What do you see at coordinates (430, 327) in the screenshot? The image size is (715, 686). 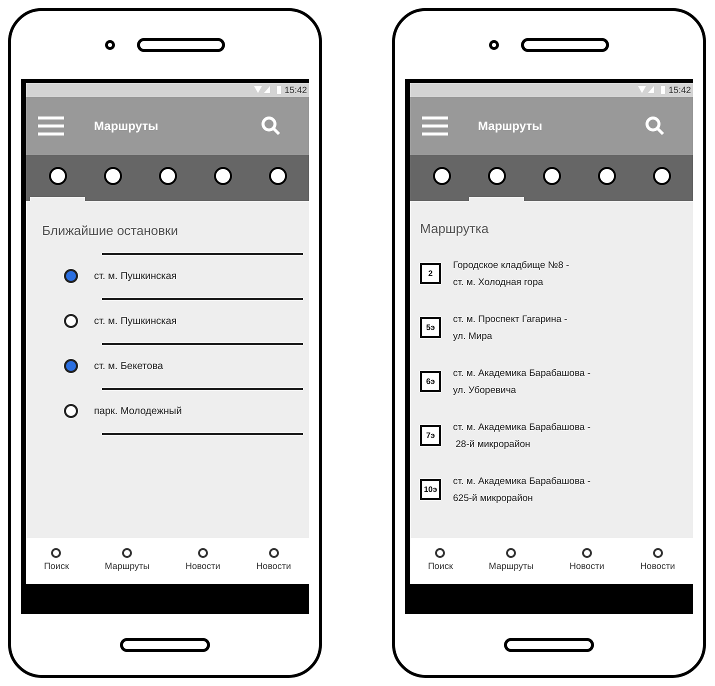 I see `route-number-badge: 5э` at bounding box center [430, 327].